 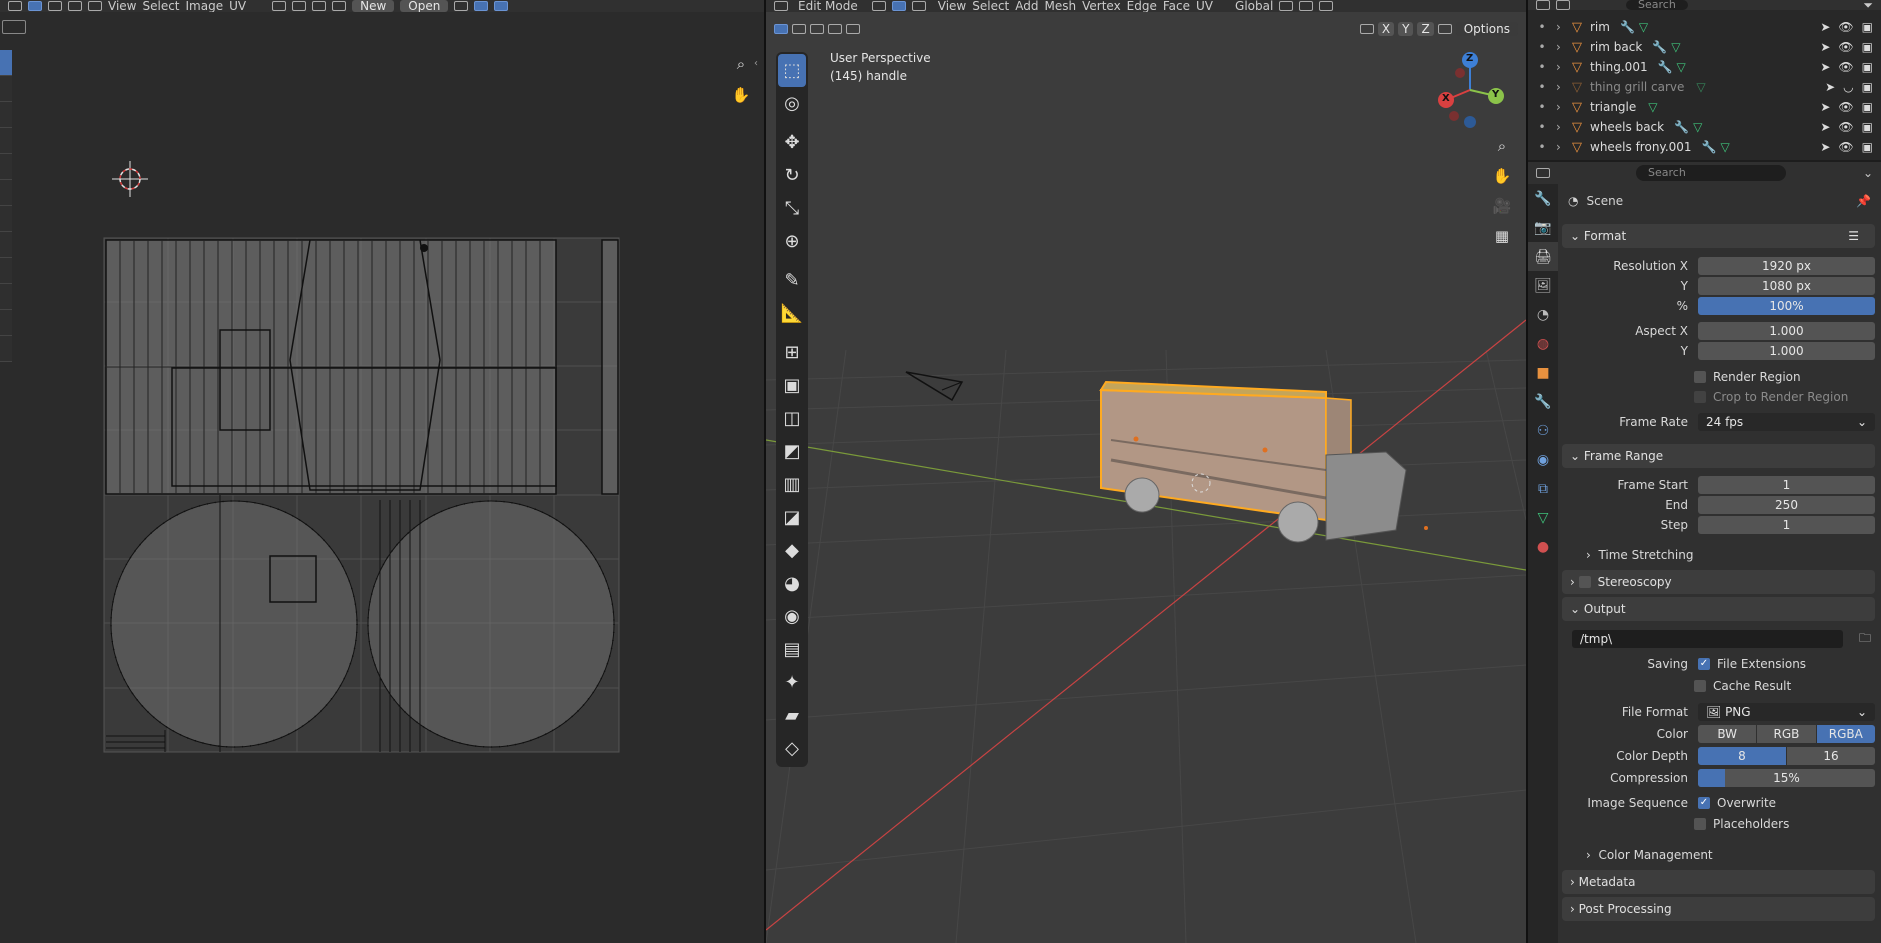 I want to click on mirror-icon, so click(x=1366, y=29).